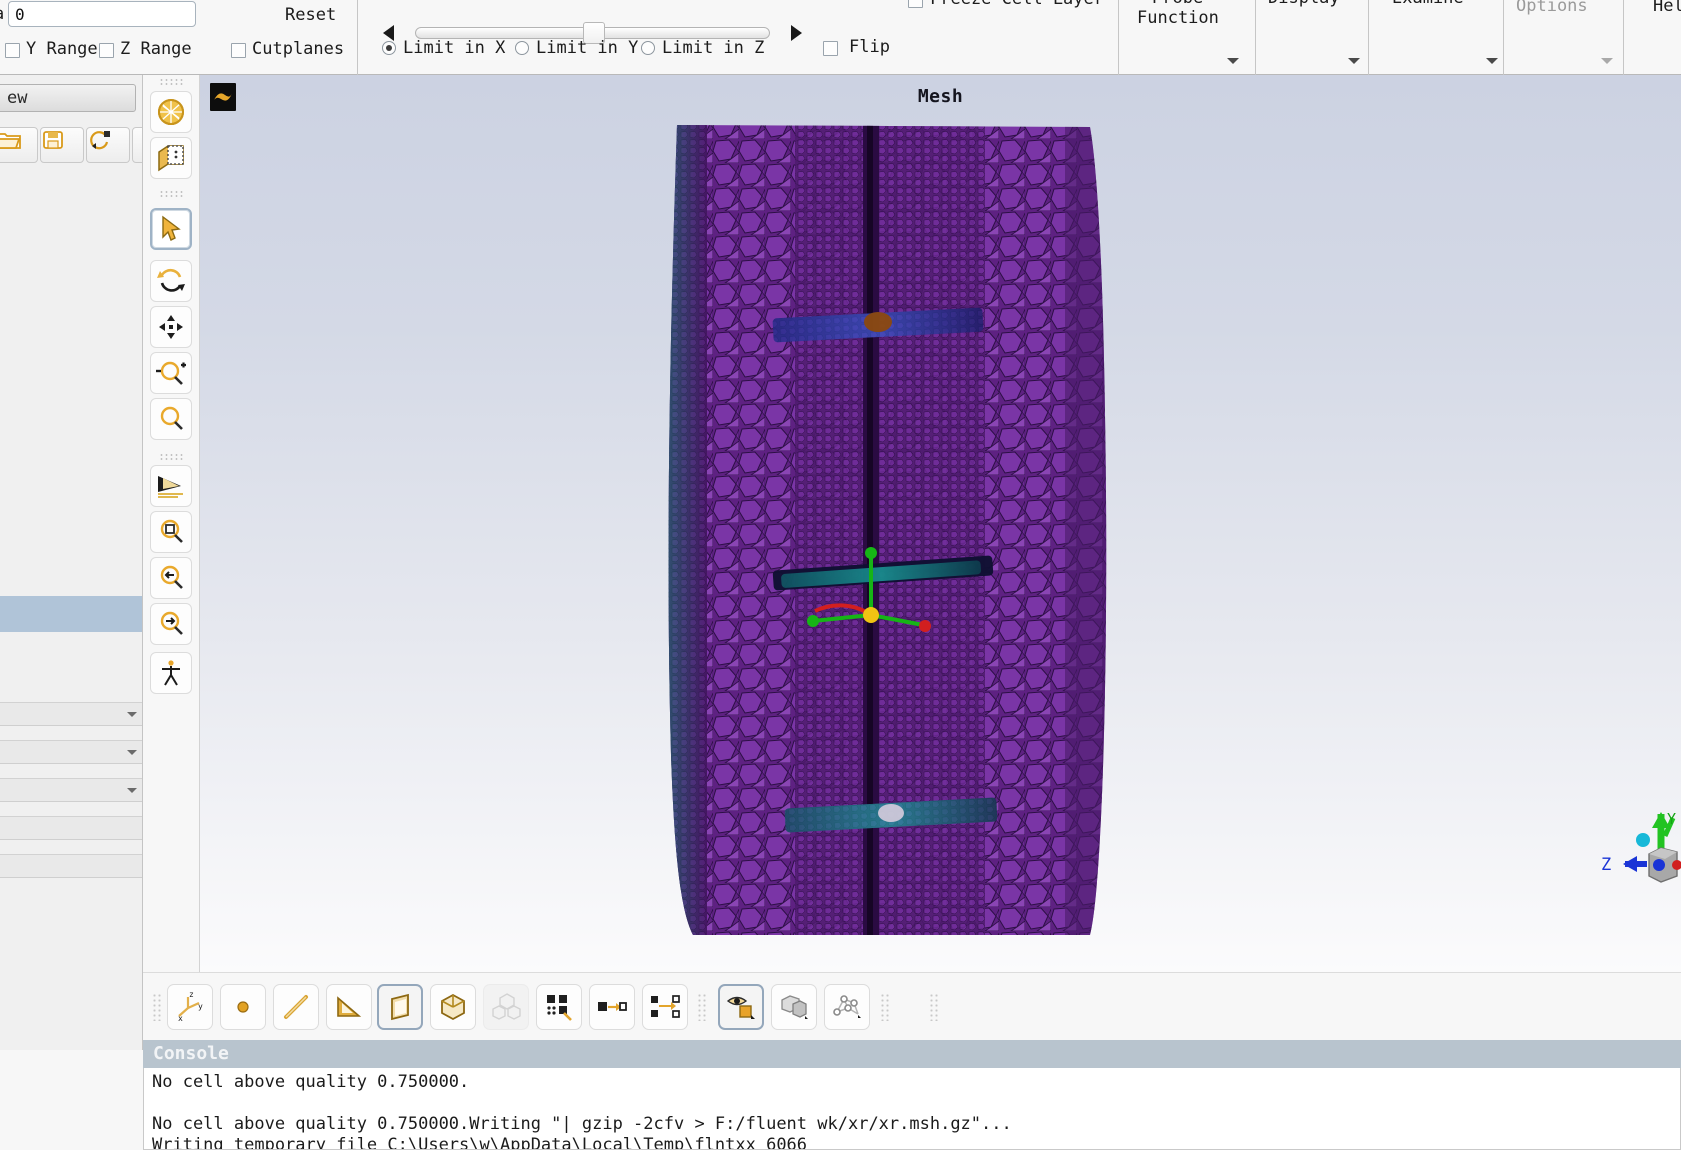 This screenshot has height=1150, width=1681. I want to click on open-file-button, so click(19, 145).